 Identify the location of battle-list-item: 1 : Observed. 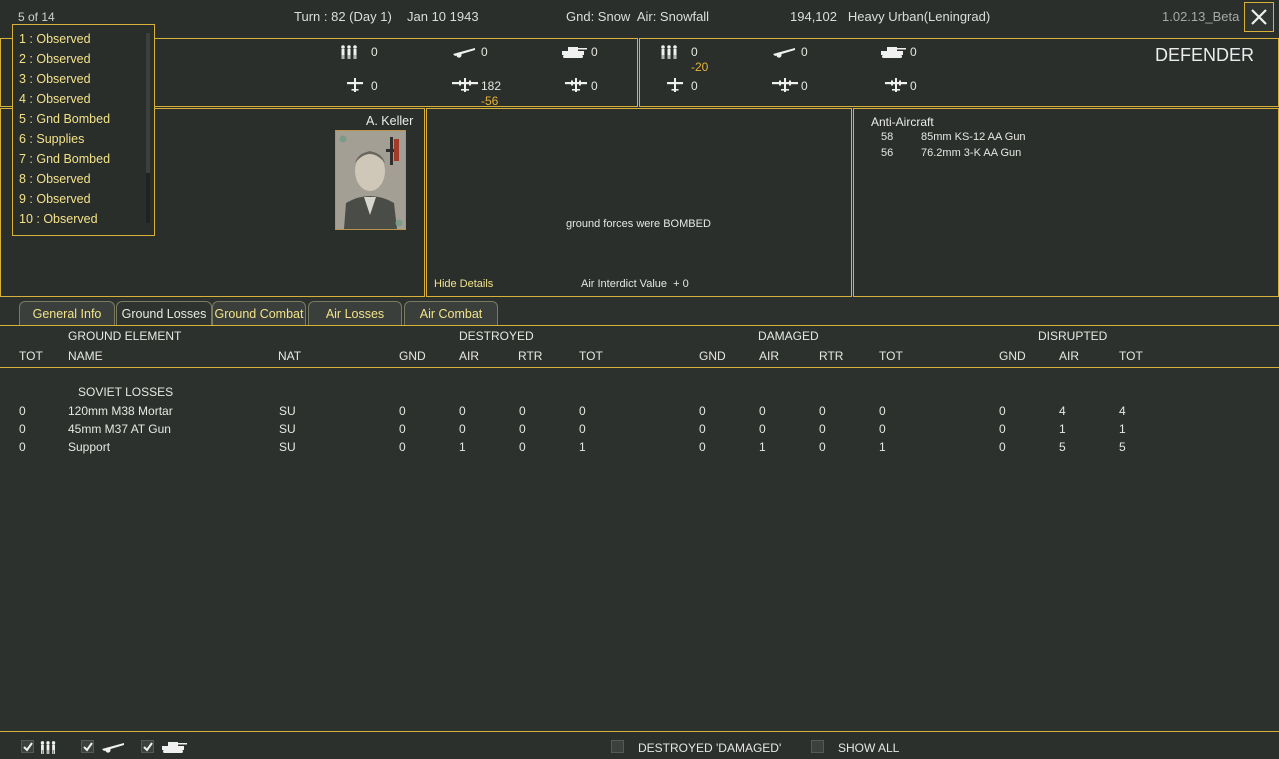
(55, 39).